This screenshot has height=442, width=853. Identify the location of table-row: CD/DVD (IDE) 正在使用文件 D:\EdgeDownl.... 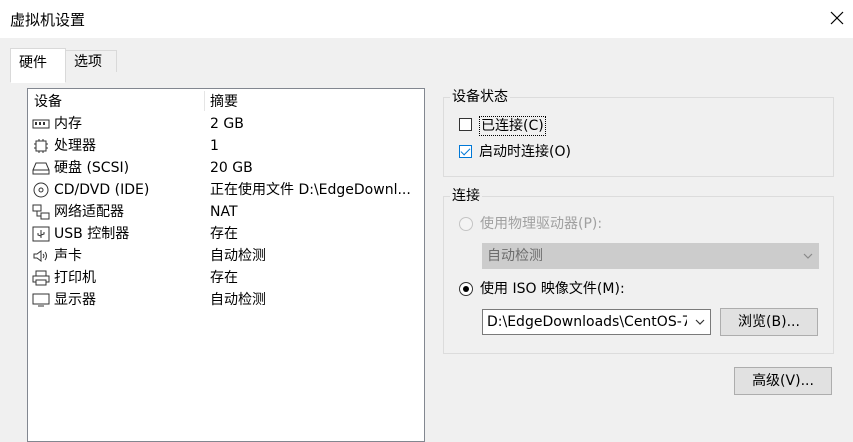
(226, 190).